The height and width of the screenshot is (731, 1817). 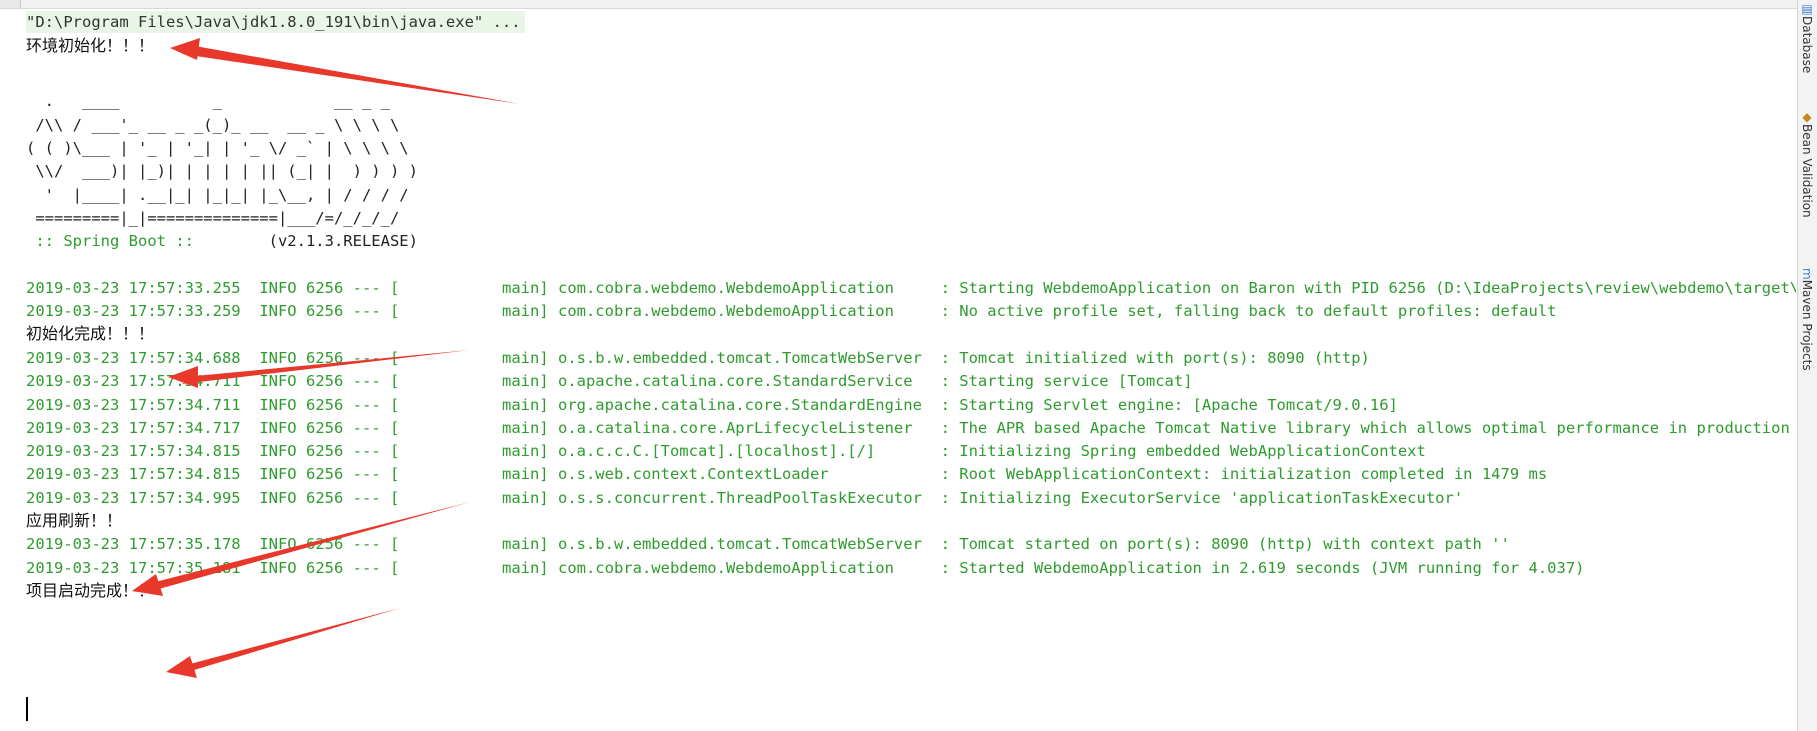 I want to click on tab-database: ▤Database, so click(x=1807, y=37).